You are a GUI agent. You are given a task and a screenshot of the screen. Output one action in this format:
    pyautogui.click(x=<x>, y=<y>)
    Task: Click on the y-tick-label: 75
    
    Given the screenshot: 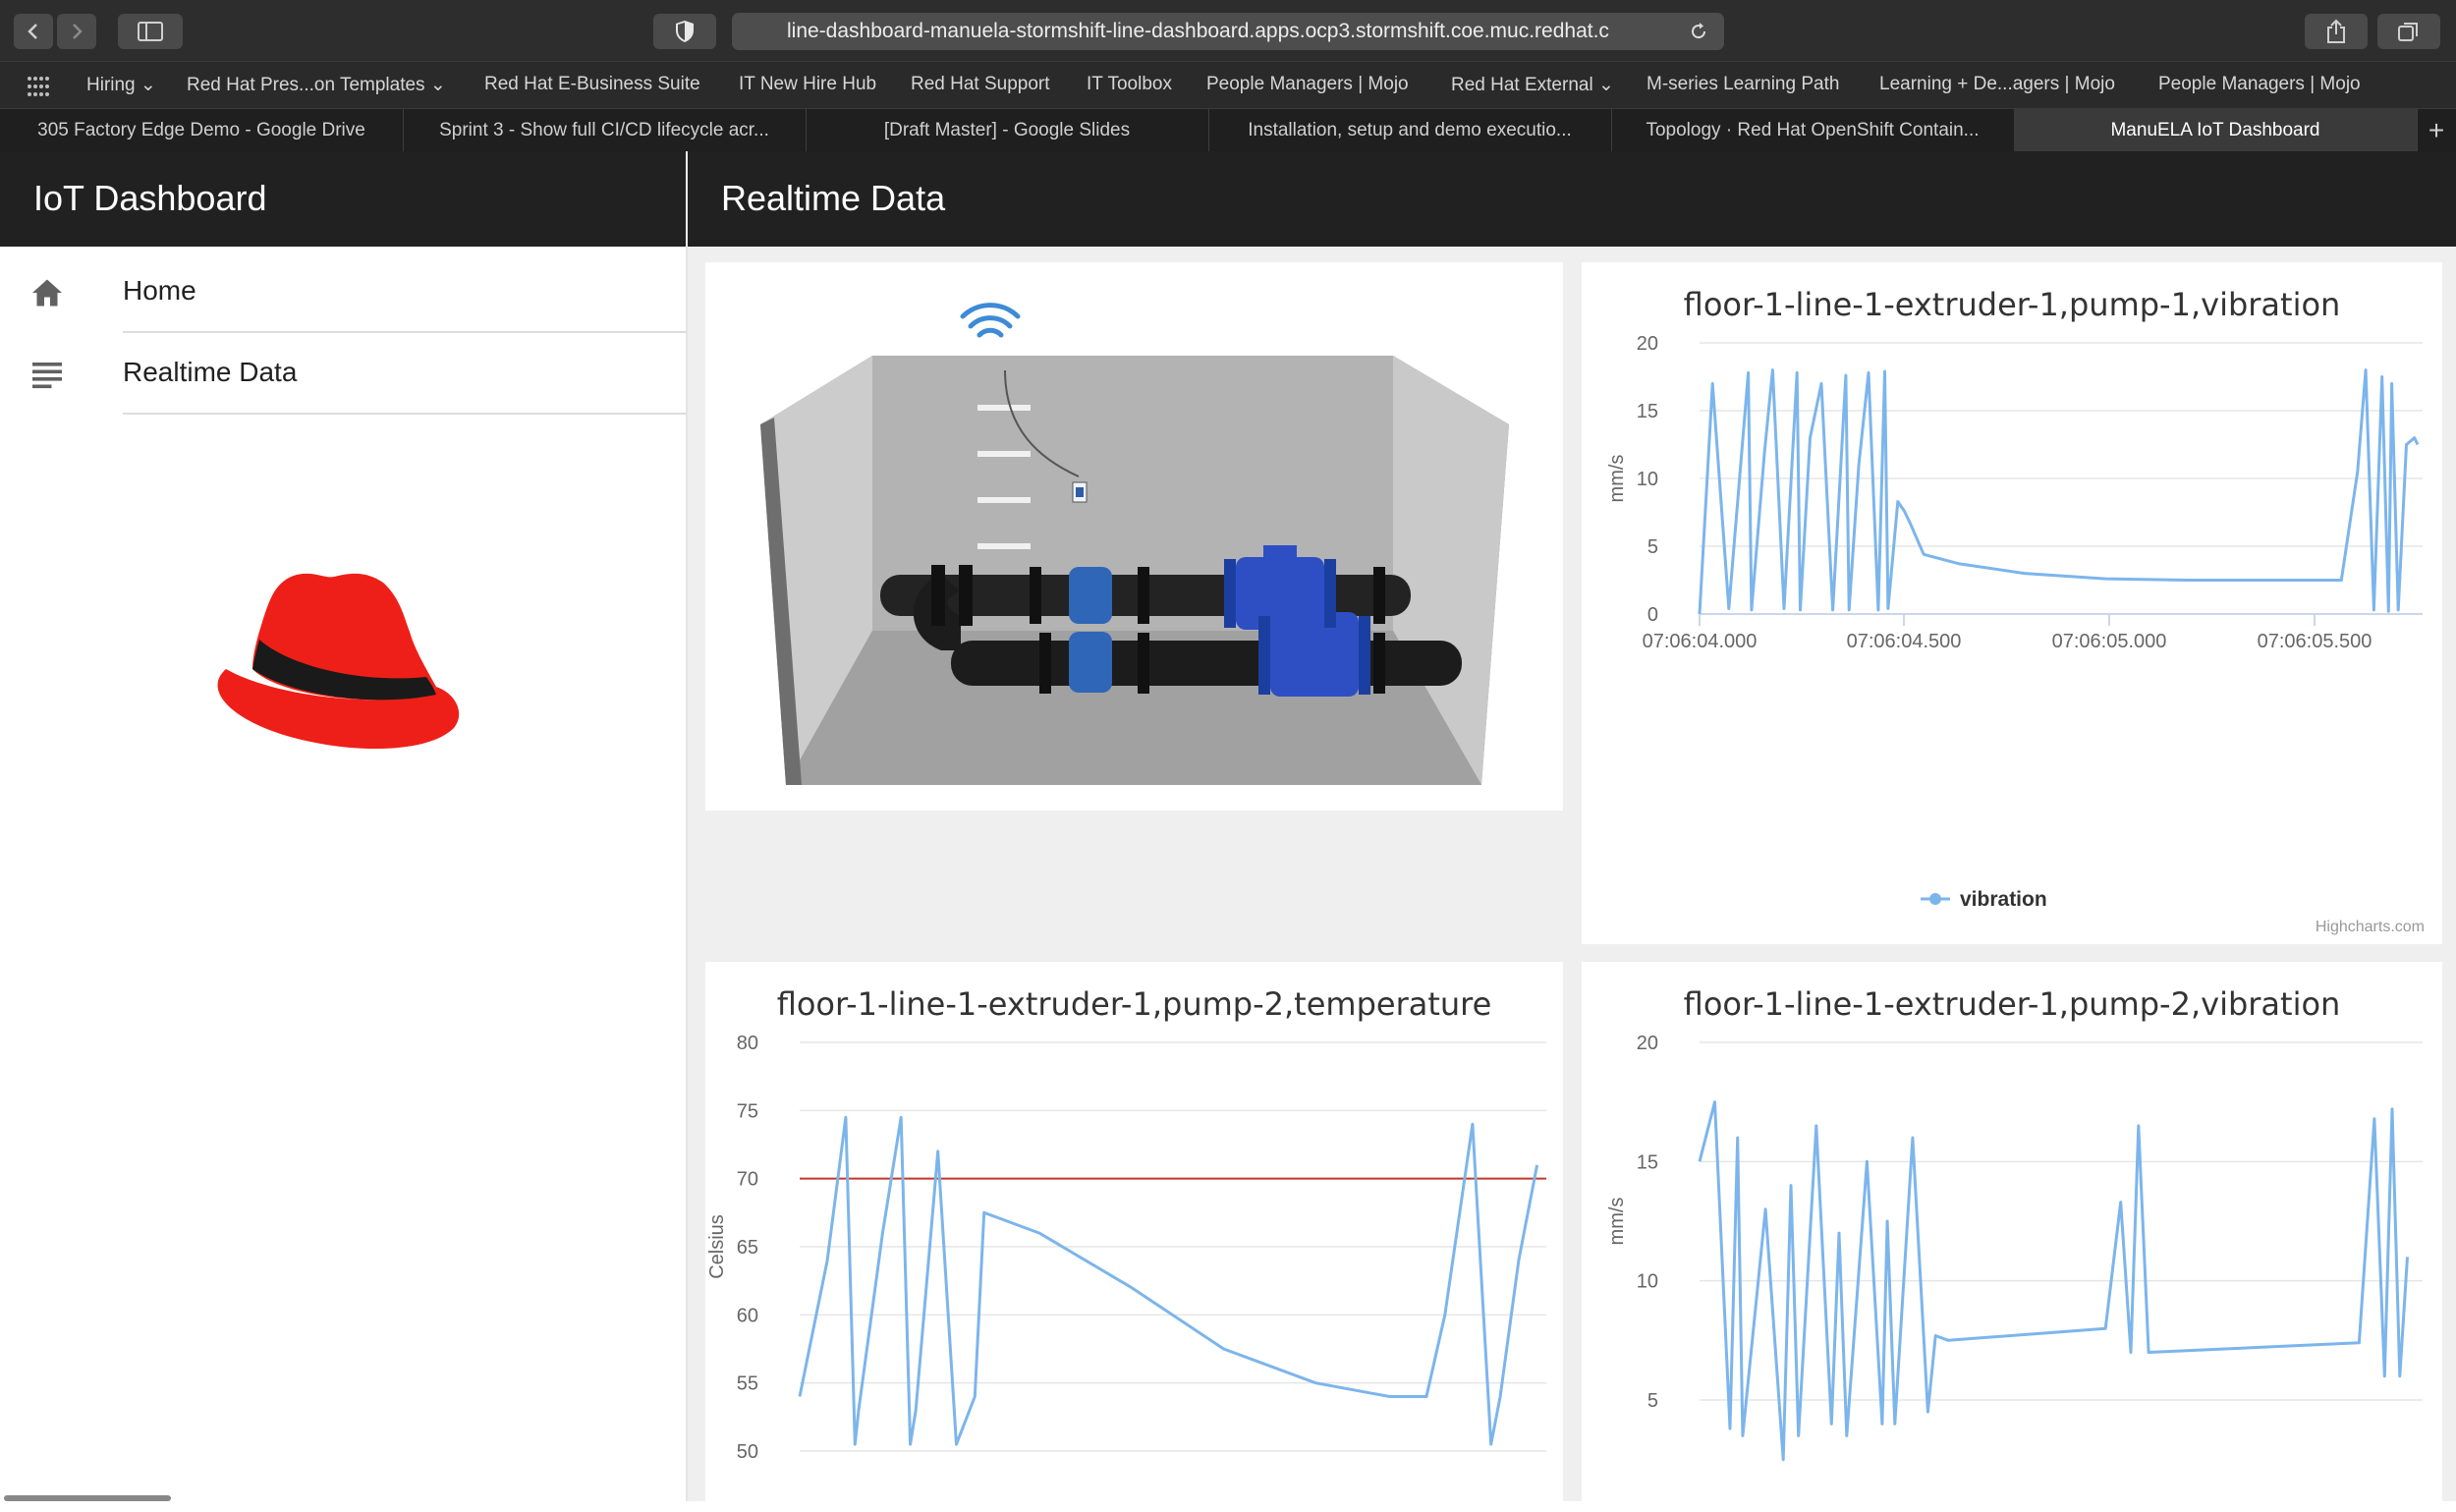 What is the action you would take?
    pyautogui.click(x=747, y=1111)
    